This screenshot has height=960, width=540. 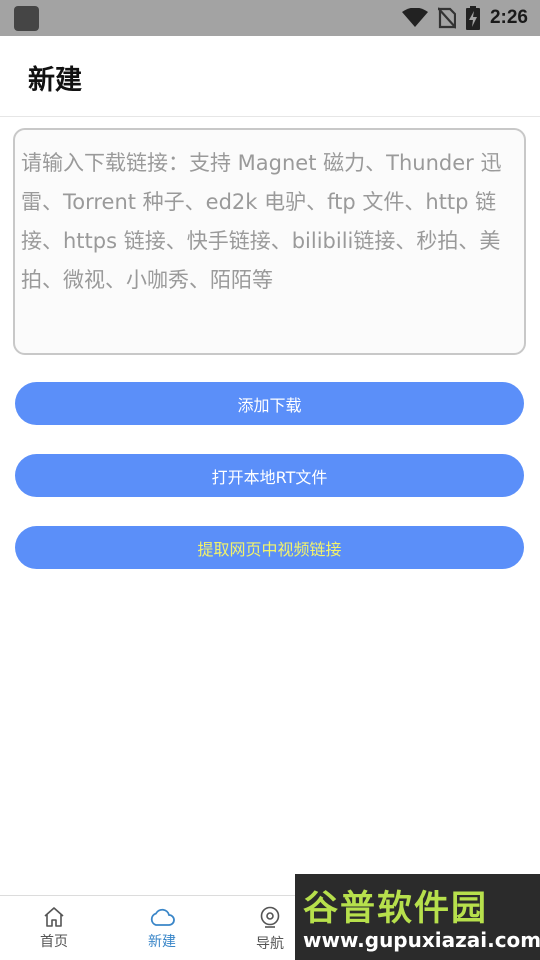 I want to click on app-notification-icon, so click(x=26, y=18).